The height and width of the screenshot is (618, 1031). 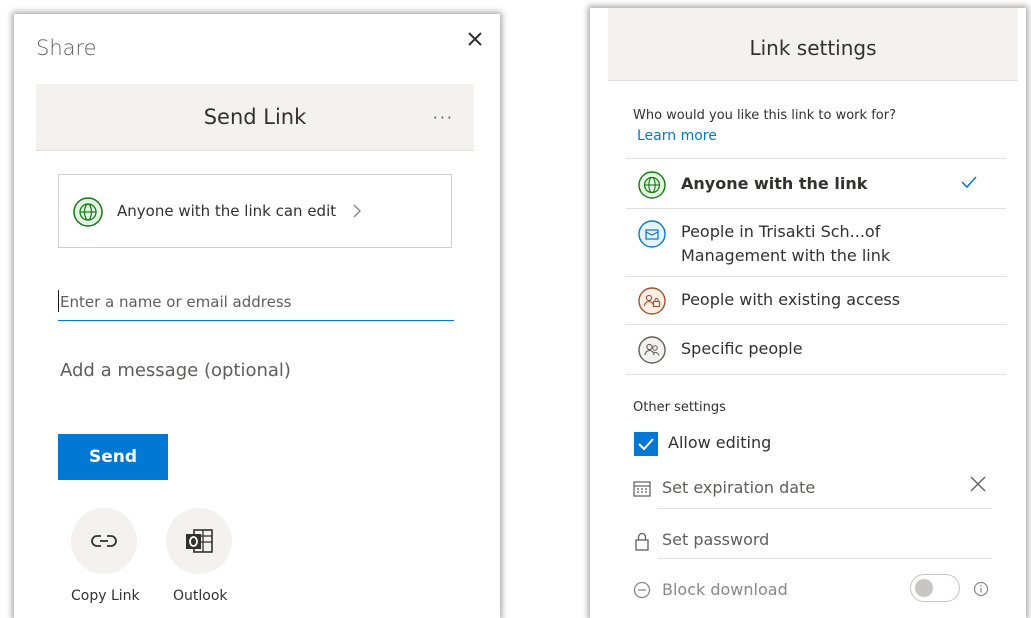 I want to click on block-download-label: Block download, so click(x=725, y=589).